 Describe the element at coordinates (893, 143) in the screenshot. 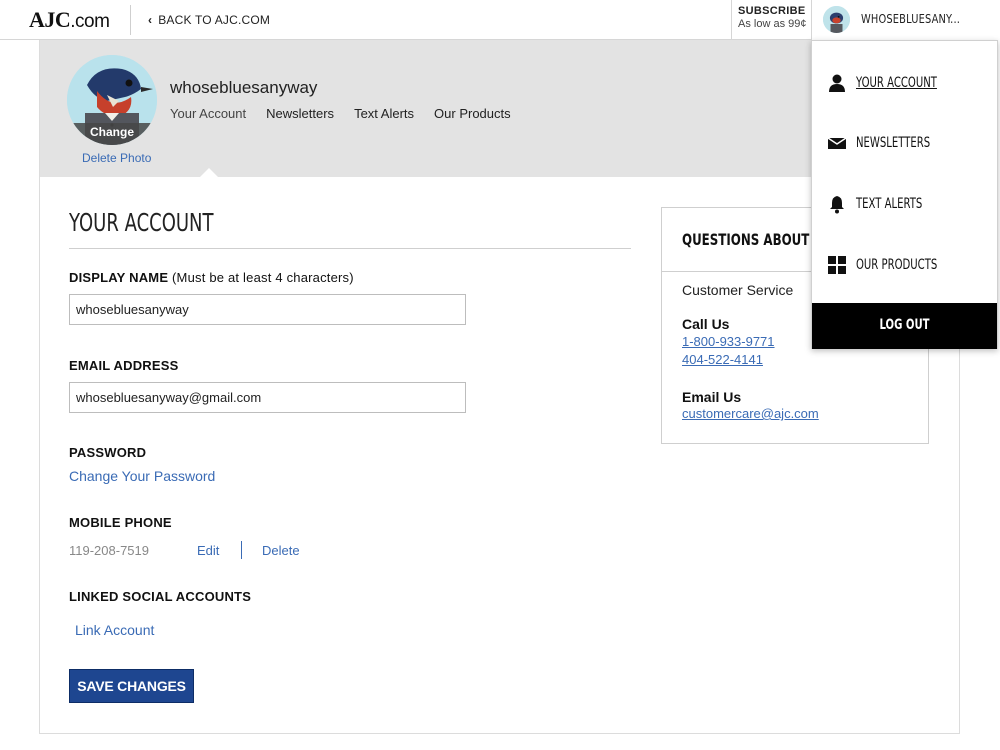

I see `menu-item-label: NEWSLETTERS` at that location.